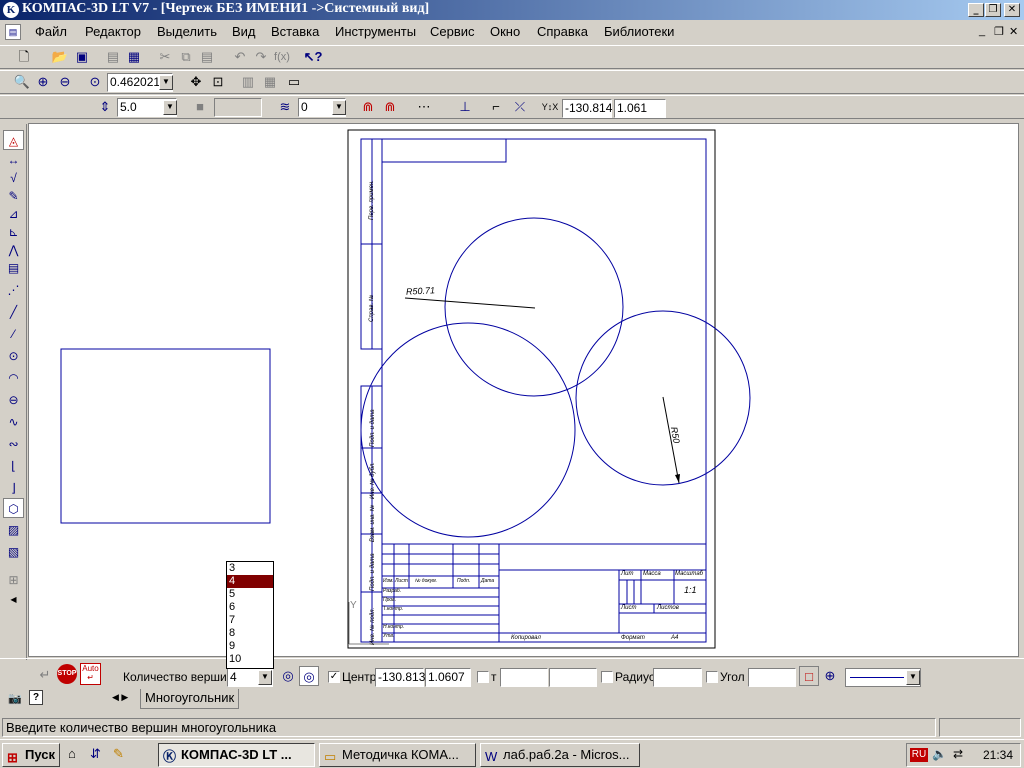  Describe the element at coordinates (13, 378) in the screenshot. I see `arc-icon: ◠` at that location.